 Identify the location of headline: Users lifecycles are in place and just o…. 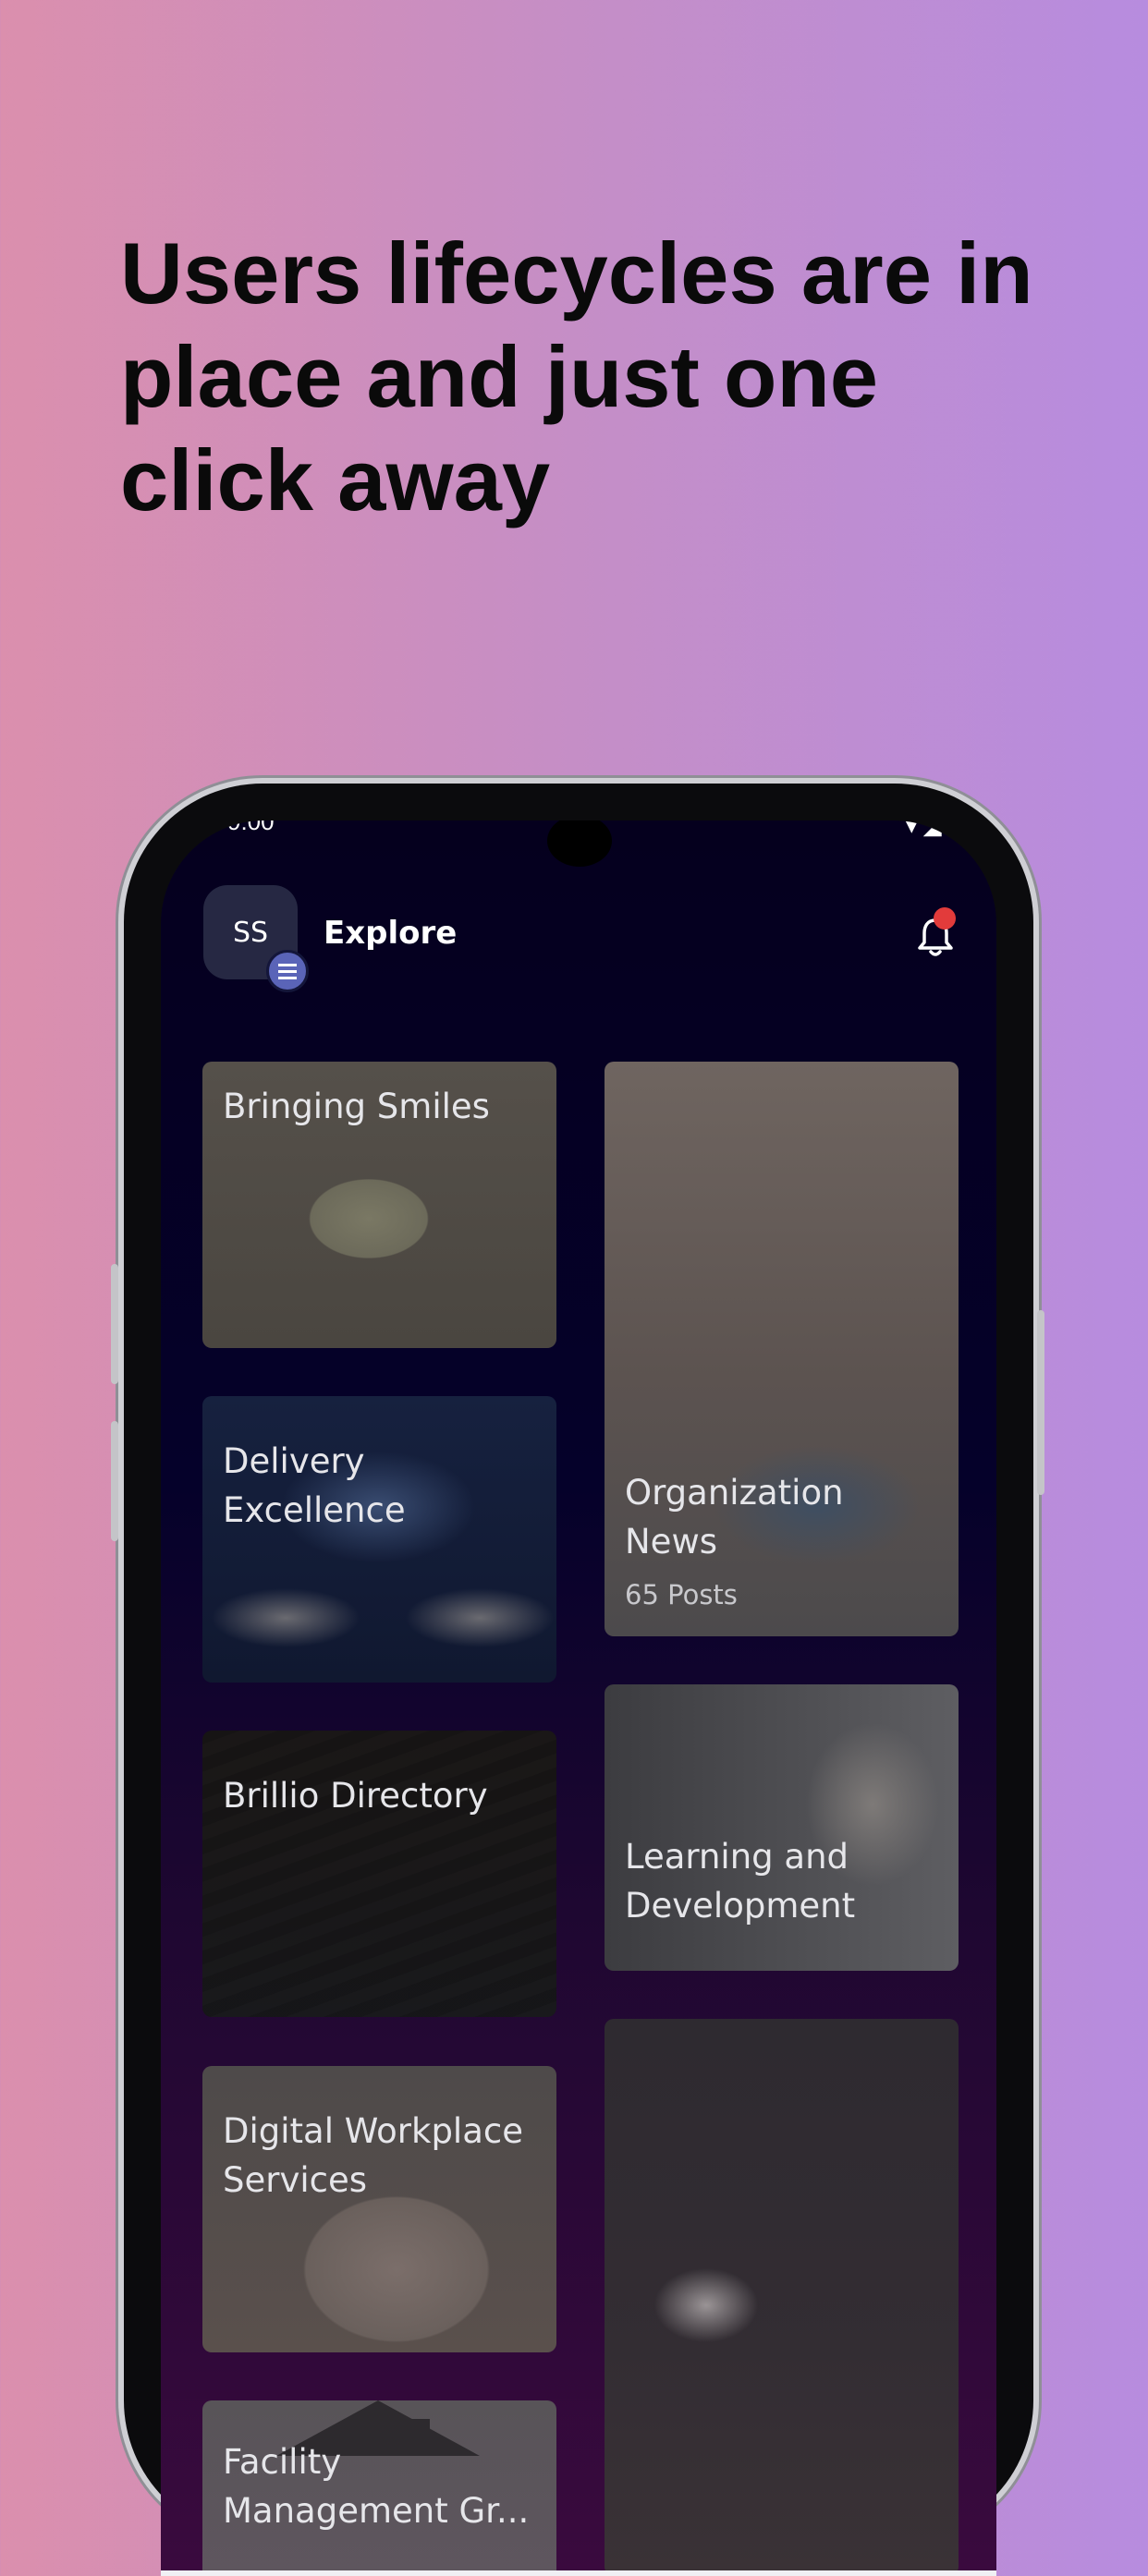
(576, 377).